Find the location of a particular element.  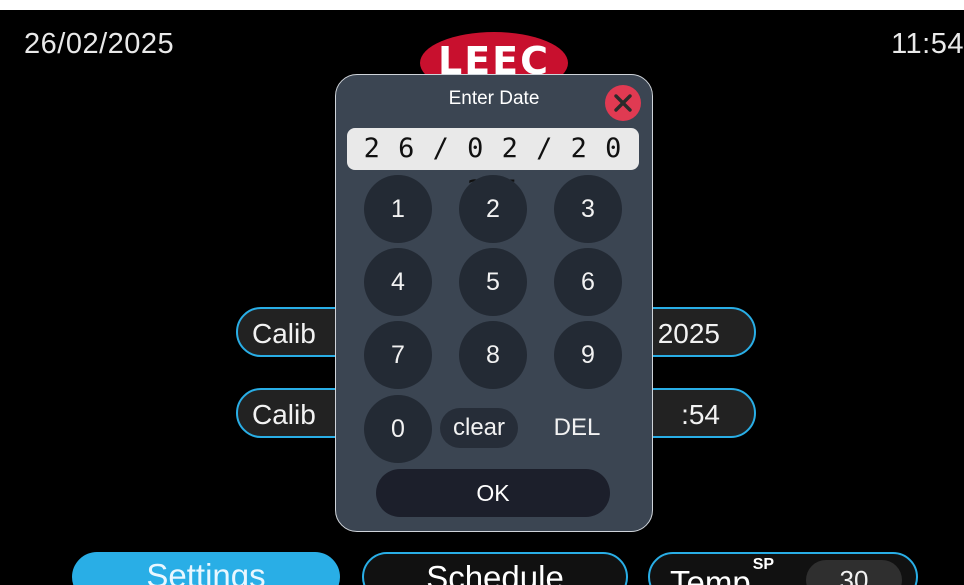

close-icon is located at coordinates (623, 103).